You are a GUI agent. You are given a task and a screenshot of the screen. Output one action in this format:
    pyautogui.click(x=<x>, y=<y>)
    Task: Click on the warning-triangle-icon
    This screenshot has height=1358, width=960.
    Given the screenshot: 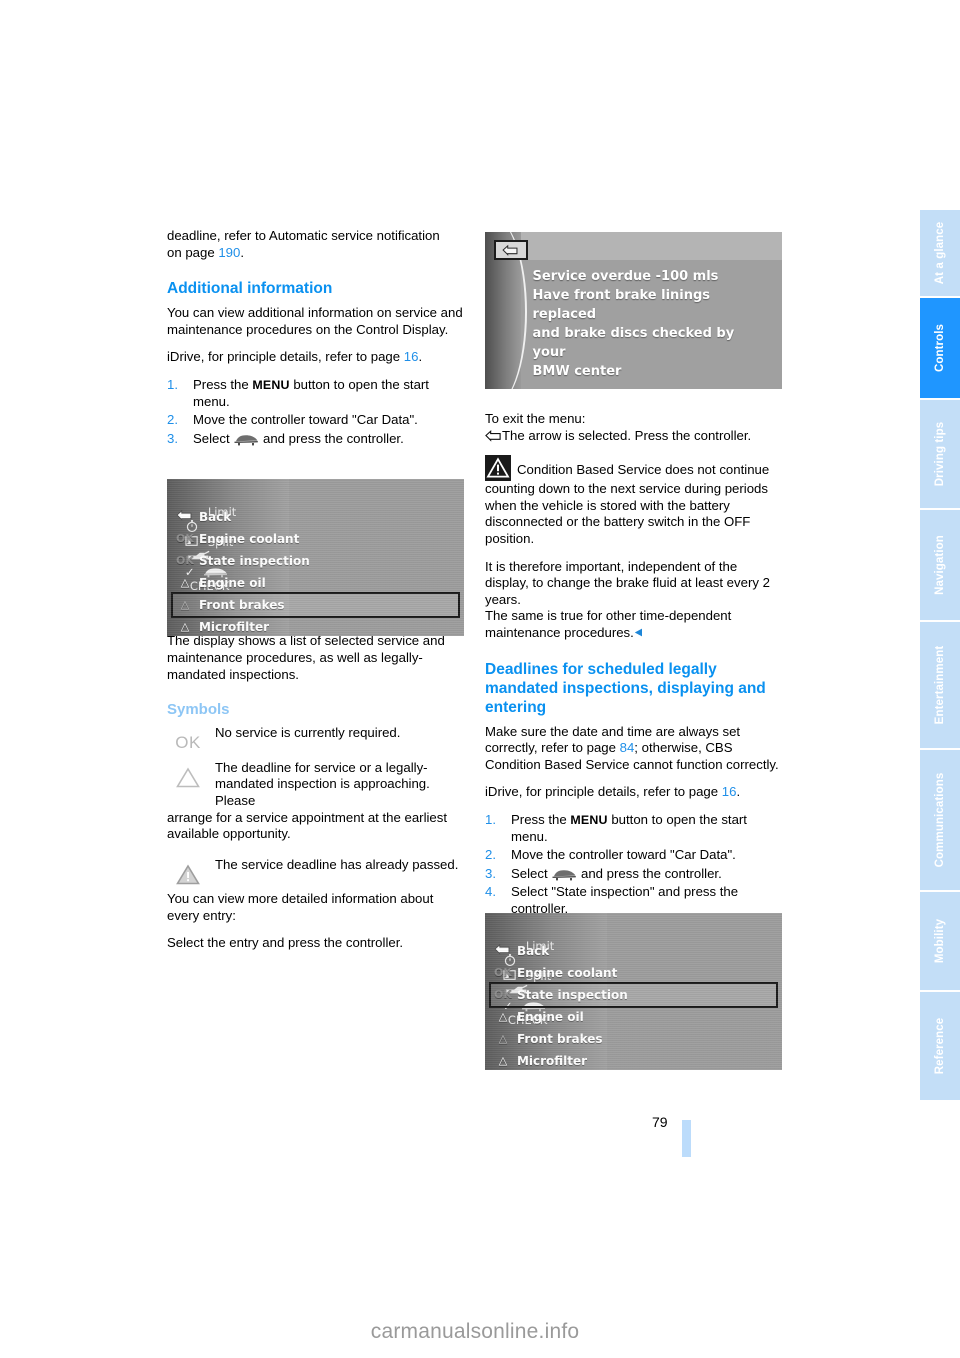 What is the action you would take?
    pyautogui.click(x=188, y=778)
    